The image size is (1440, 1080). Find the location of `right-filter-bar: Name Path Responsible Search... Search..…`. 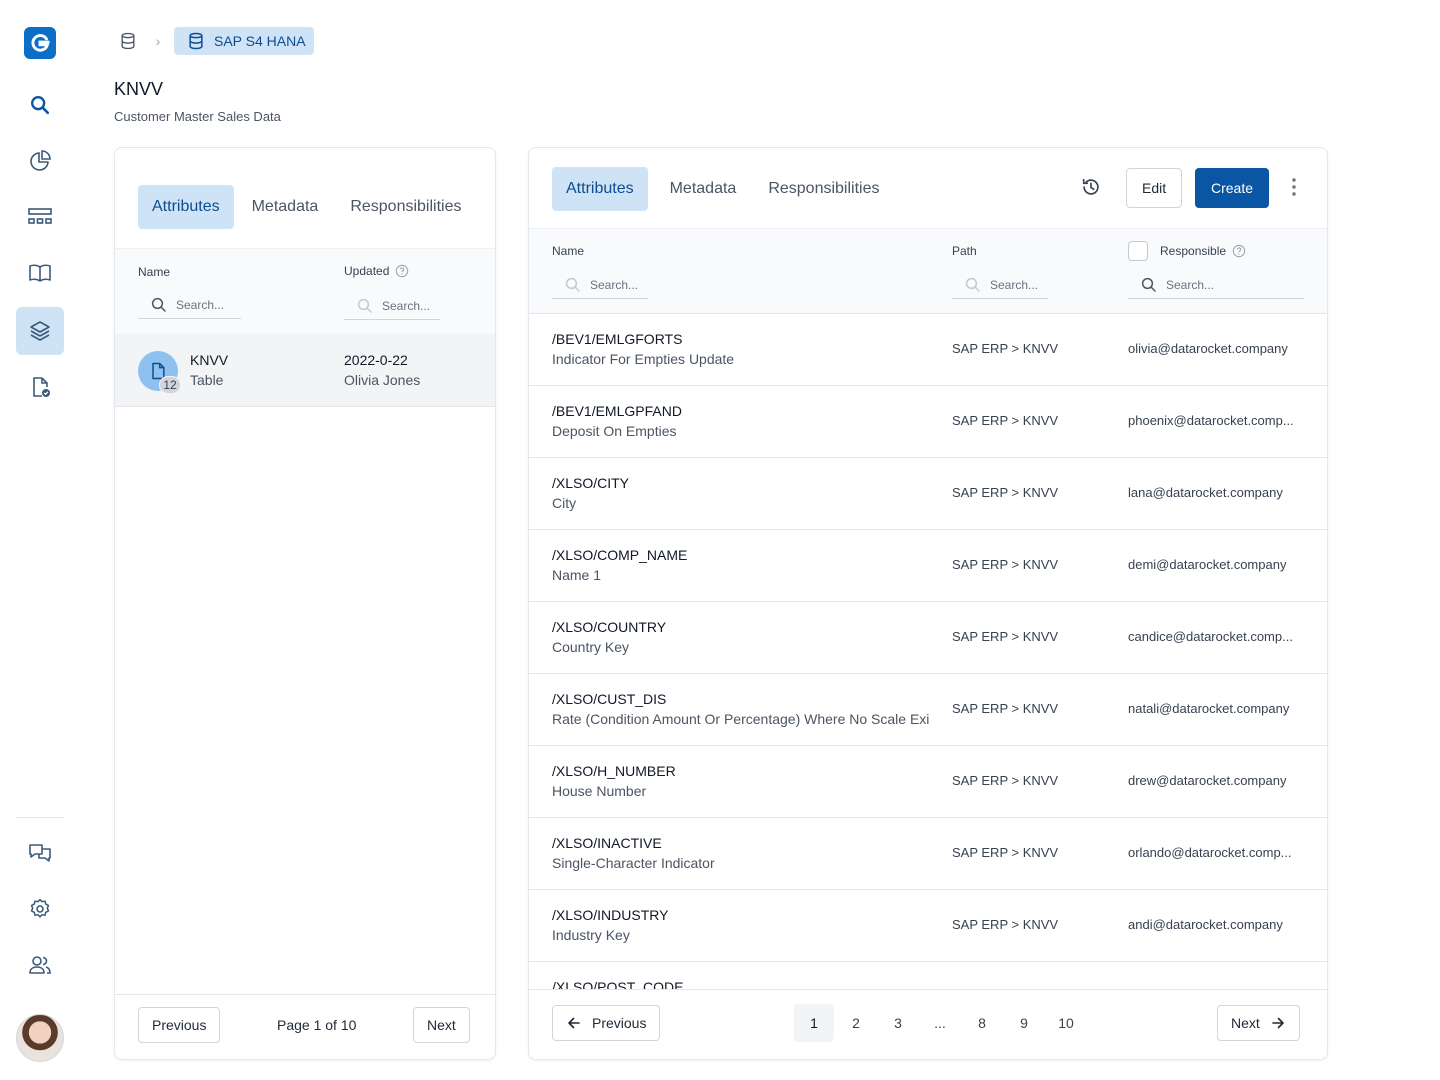

right-filter-bar: Name Path Responsible Search... Search..… is located at coordinates (928, 271).